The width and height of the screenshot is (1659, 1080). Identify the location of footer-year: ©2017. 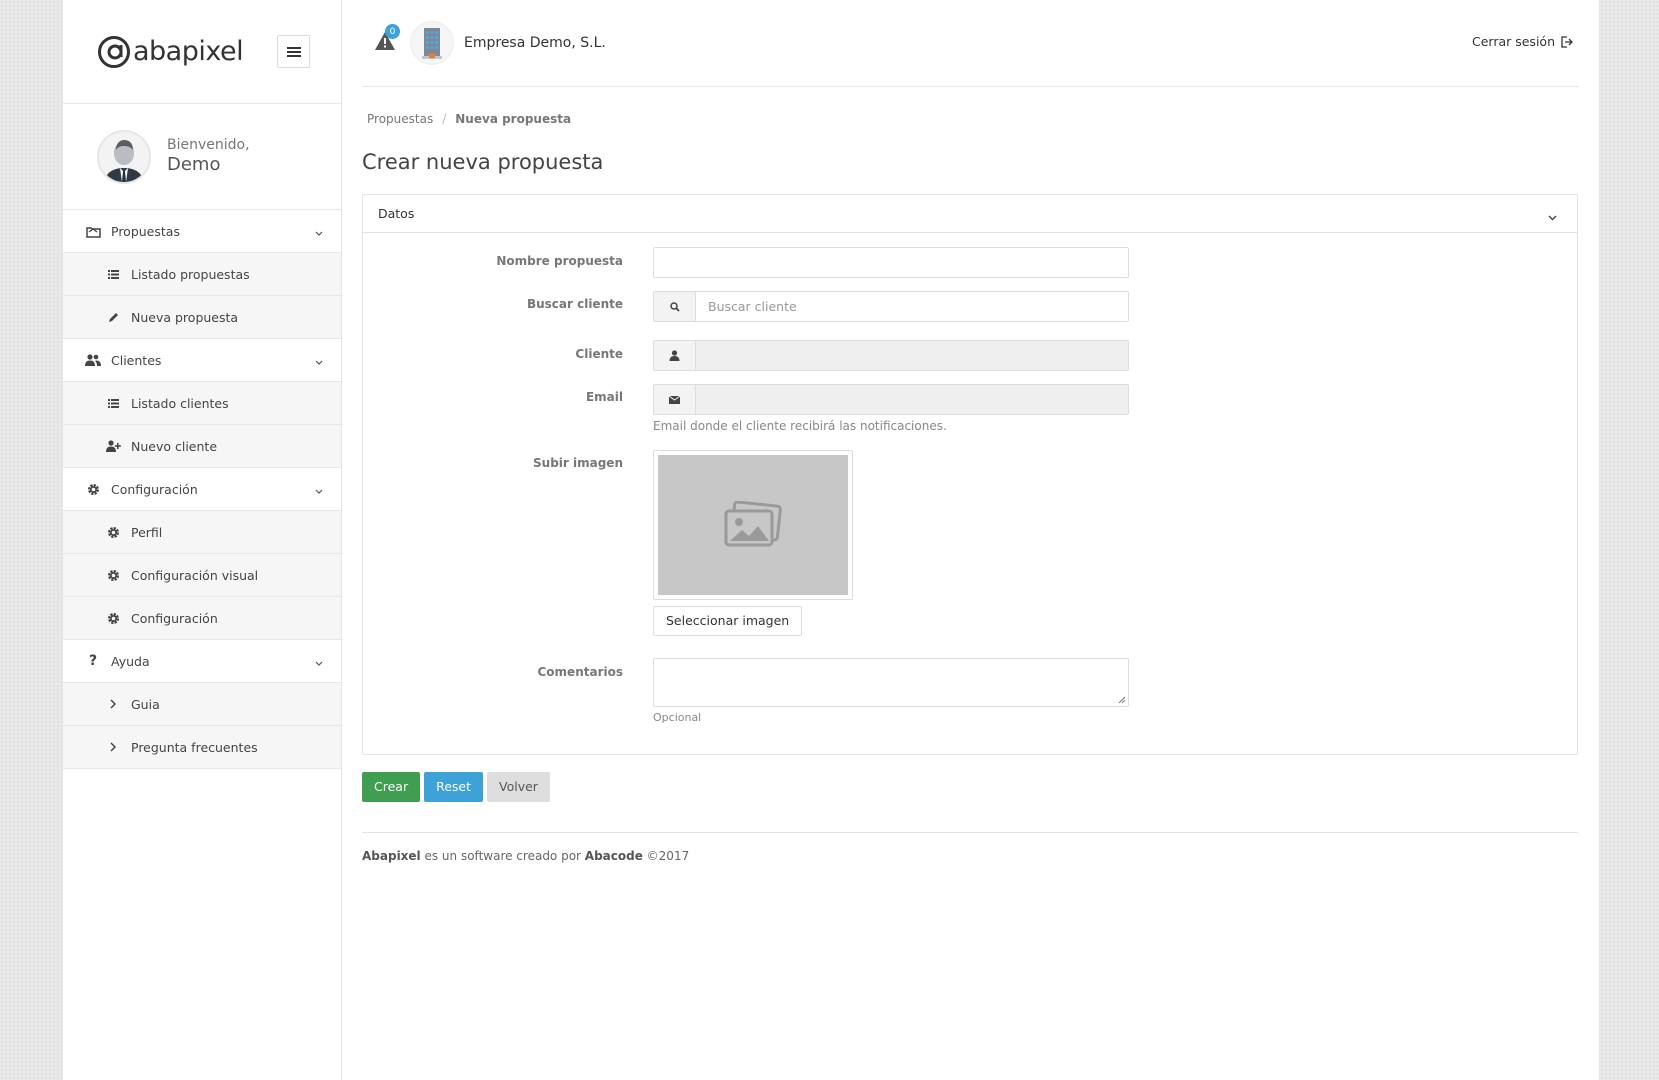
(666, 856).